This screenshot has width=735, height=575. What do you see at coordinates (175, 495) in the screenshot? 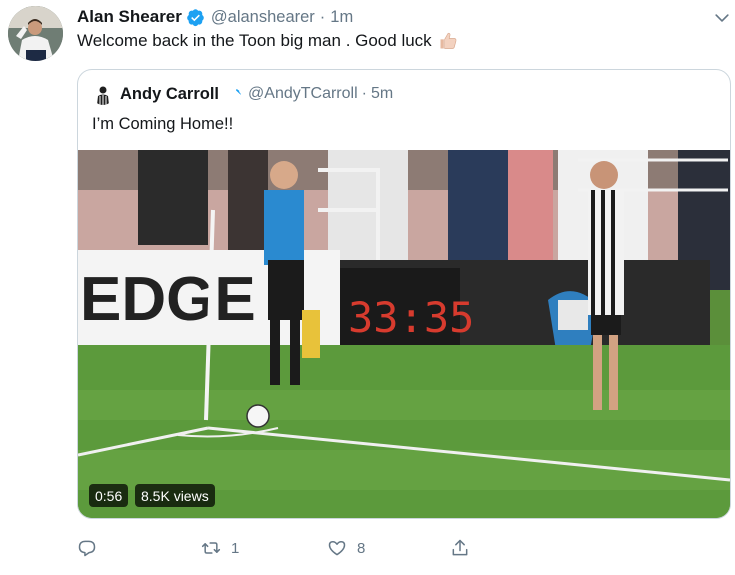
I see `video-views-badge: 8.5K views` at bounding box center [175, 495].